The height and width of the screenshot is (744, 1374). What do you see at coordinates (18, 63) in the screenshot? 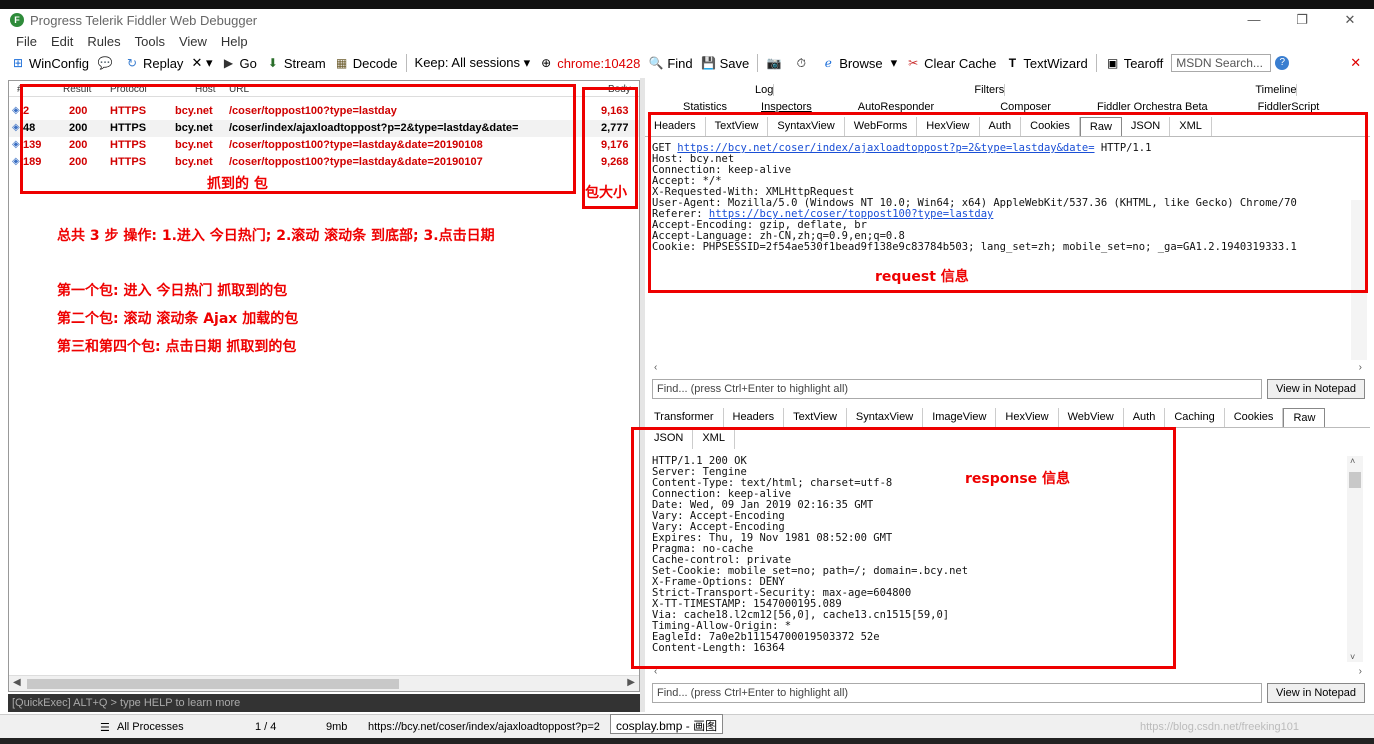
I see `windows-icon: ⊞` at bounding box center [18, 63].